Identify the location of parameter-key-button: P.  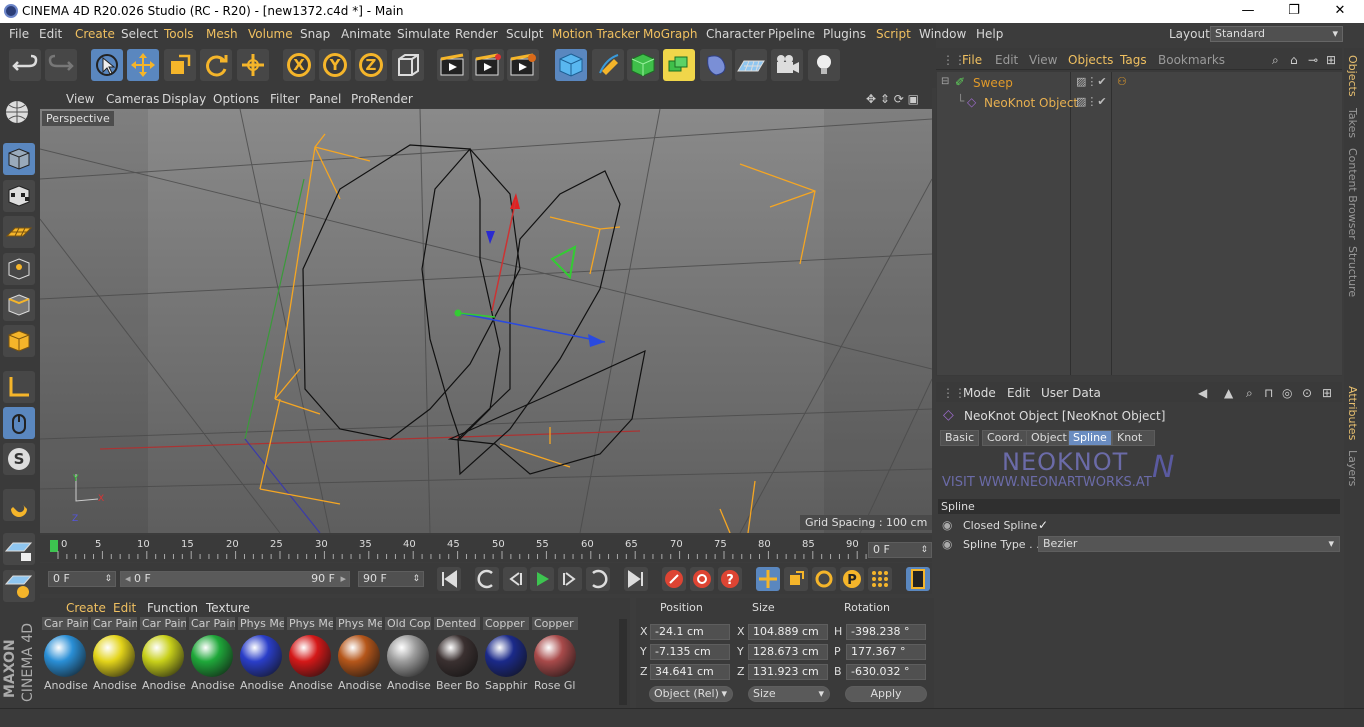
(852, 579).